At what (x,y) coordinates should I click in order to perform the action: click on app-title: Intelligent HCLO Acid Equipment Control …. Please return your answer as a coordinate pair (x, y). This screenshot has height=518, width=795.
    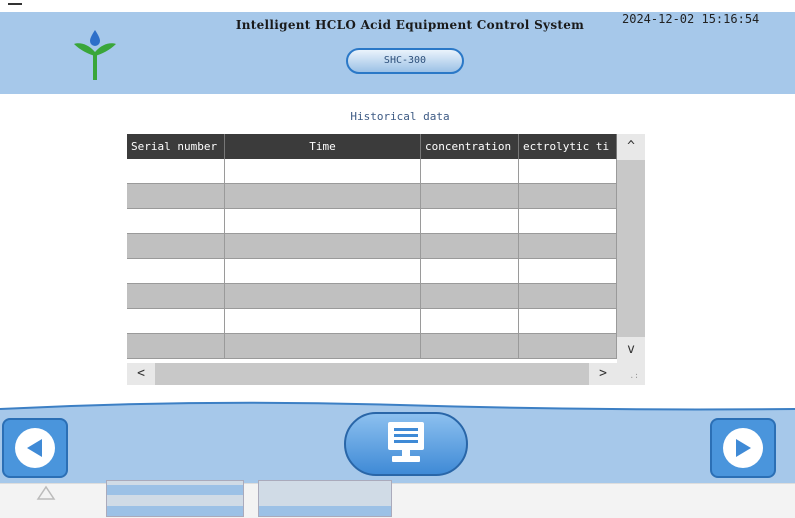
    Looking at the image, I should click on (410, 25).